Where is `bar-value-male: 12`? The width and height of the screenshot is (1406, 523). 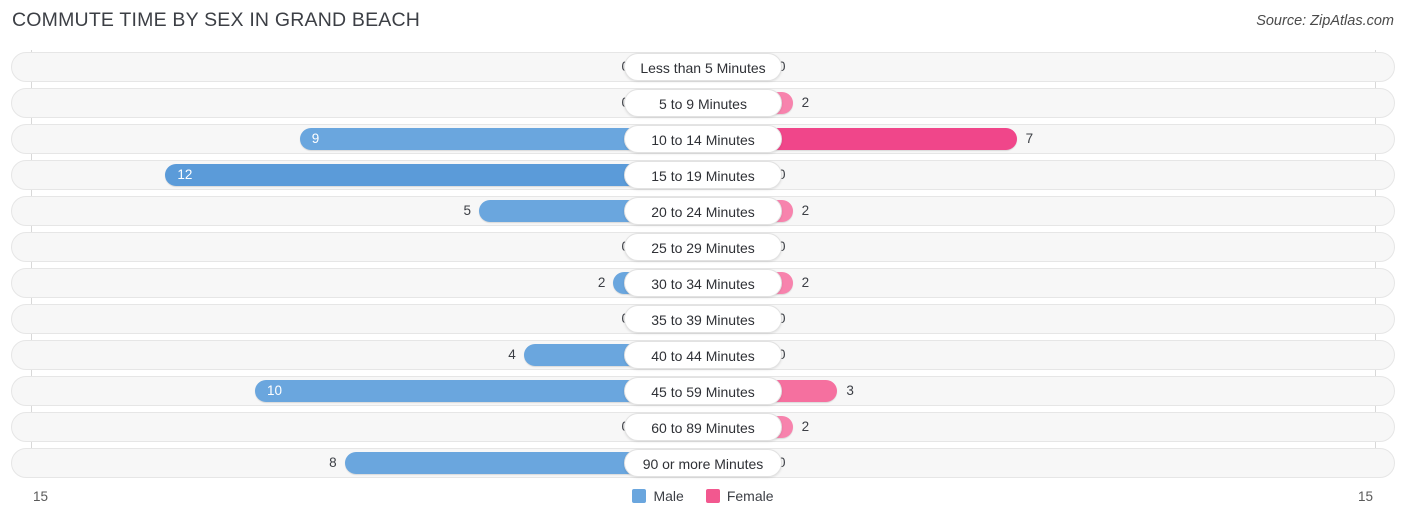 bar-value-male: 12 is located at coordinates (185, 174).